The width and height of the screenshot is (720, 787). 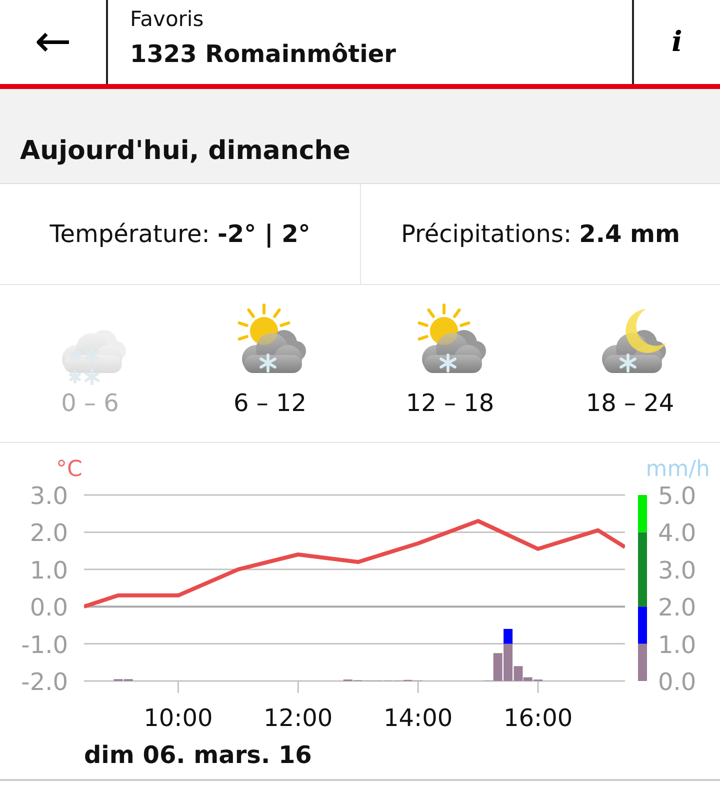 I want to click on axis-tick-label: -1.0, so click(x=44, y=644).